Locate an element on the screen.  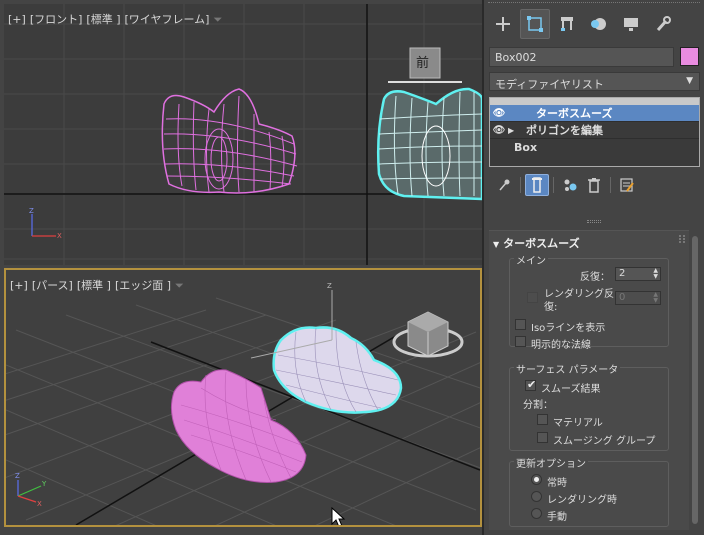
mouse-cursor is located at coordinates (338, 515).